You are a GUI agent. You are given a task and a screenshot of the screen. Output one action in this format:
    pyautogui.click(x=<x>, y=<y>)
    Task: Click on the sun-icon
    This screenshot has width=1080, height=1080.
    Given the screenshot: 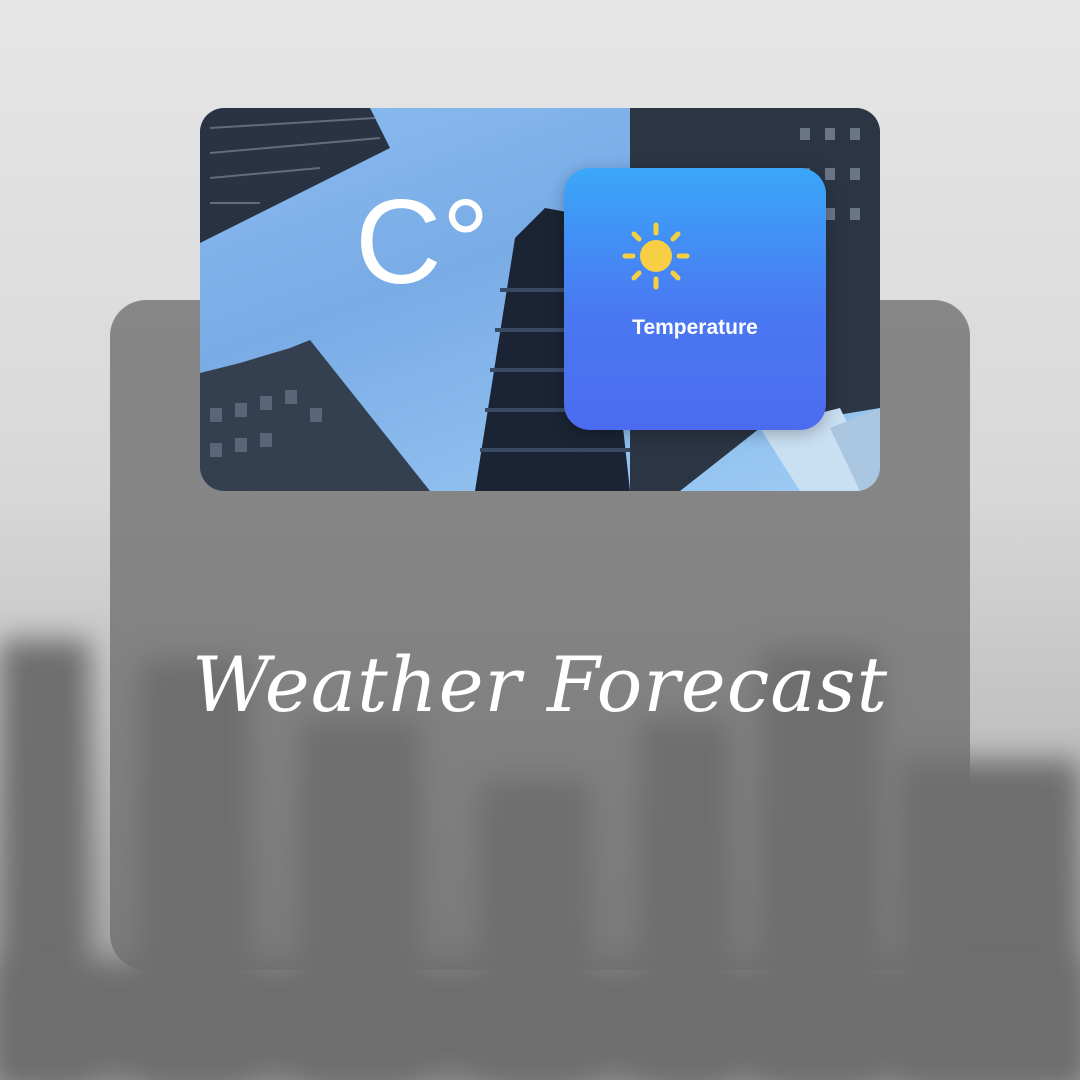 What is the action you would take?
    pyautogui.click(x=656, y=256)
    